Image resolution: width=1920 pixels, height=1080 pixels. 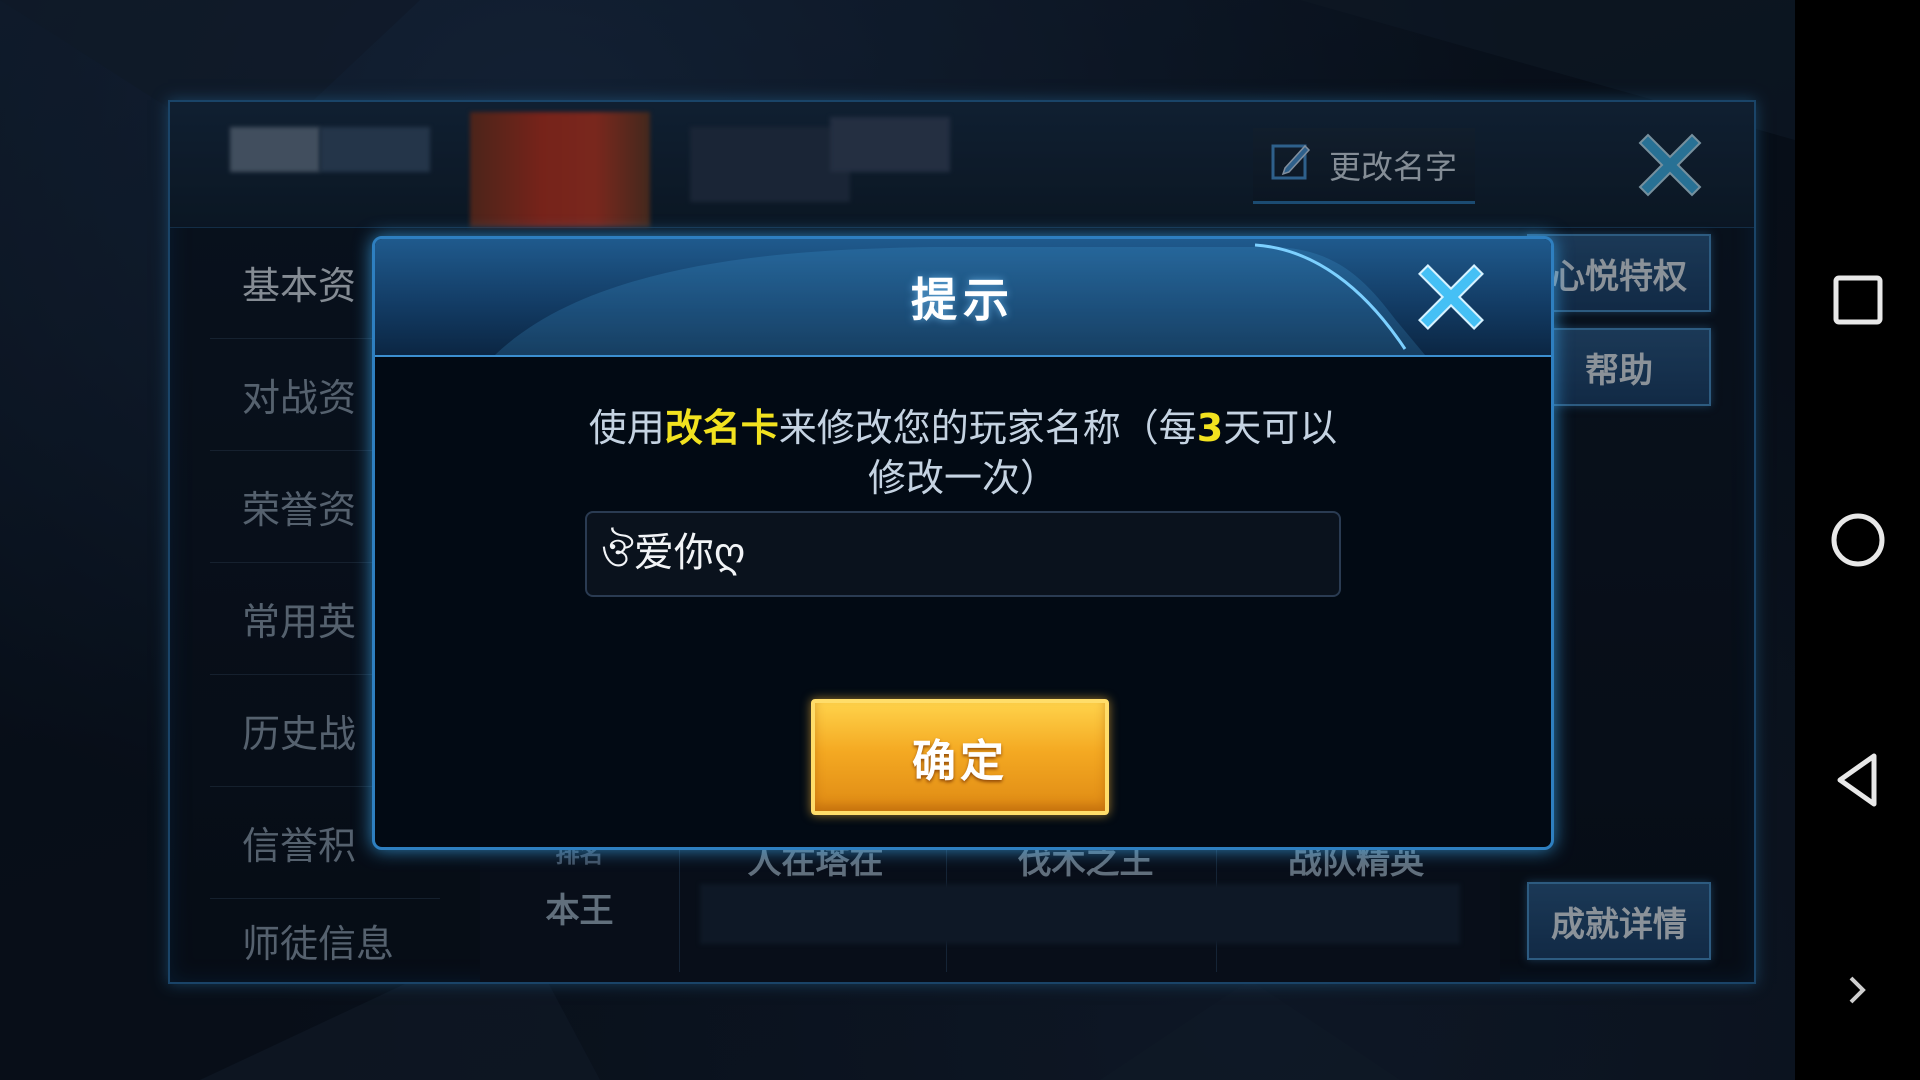 I want to click on close-icon, so click(x=1451, y=297).